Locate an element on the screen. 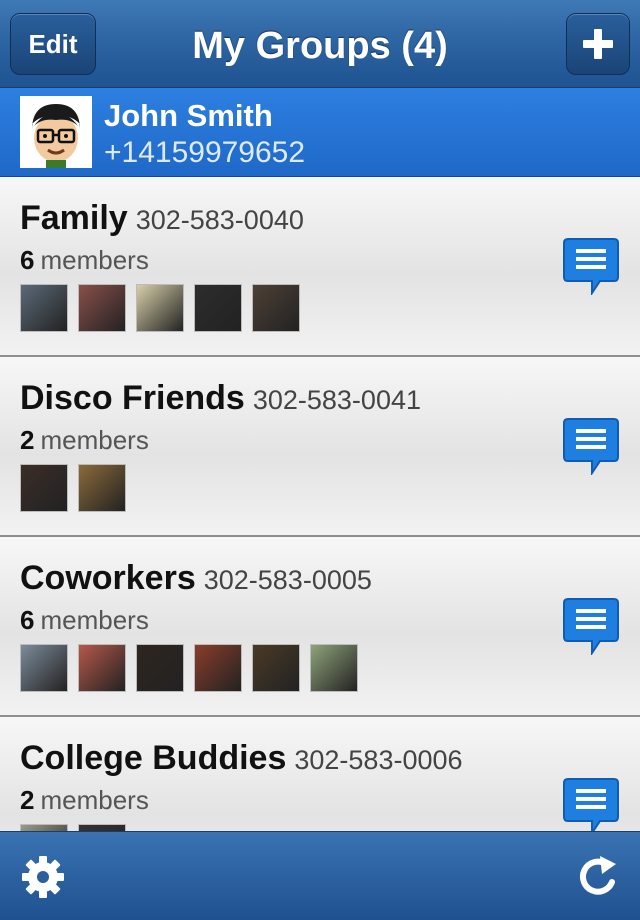  gear-icon is located at coordinates (43, 877).